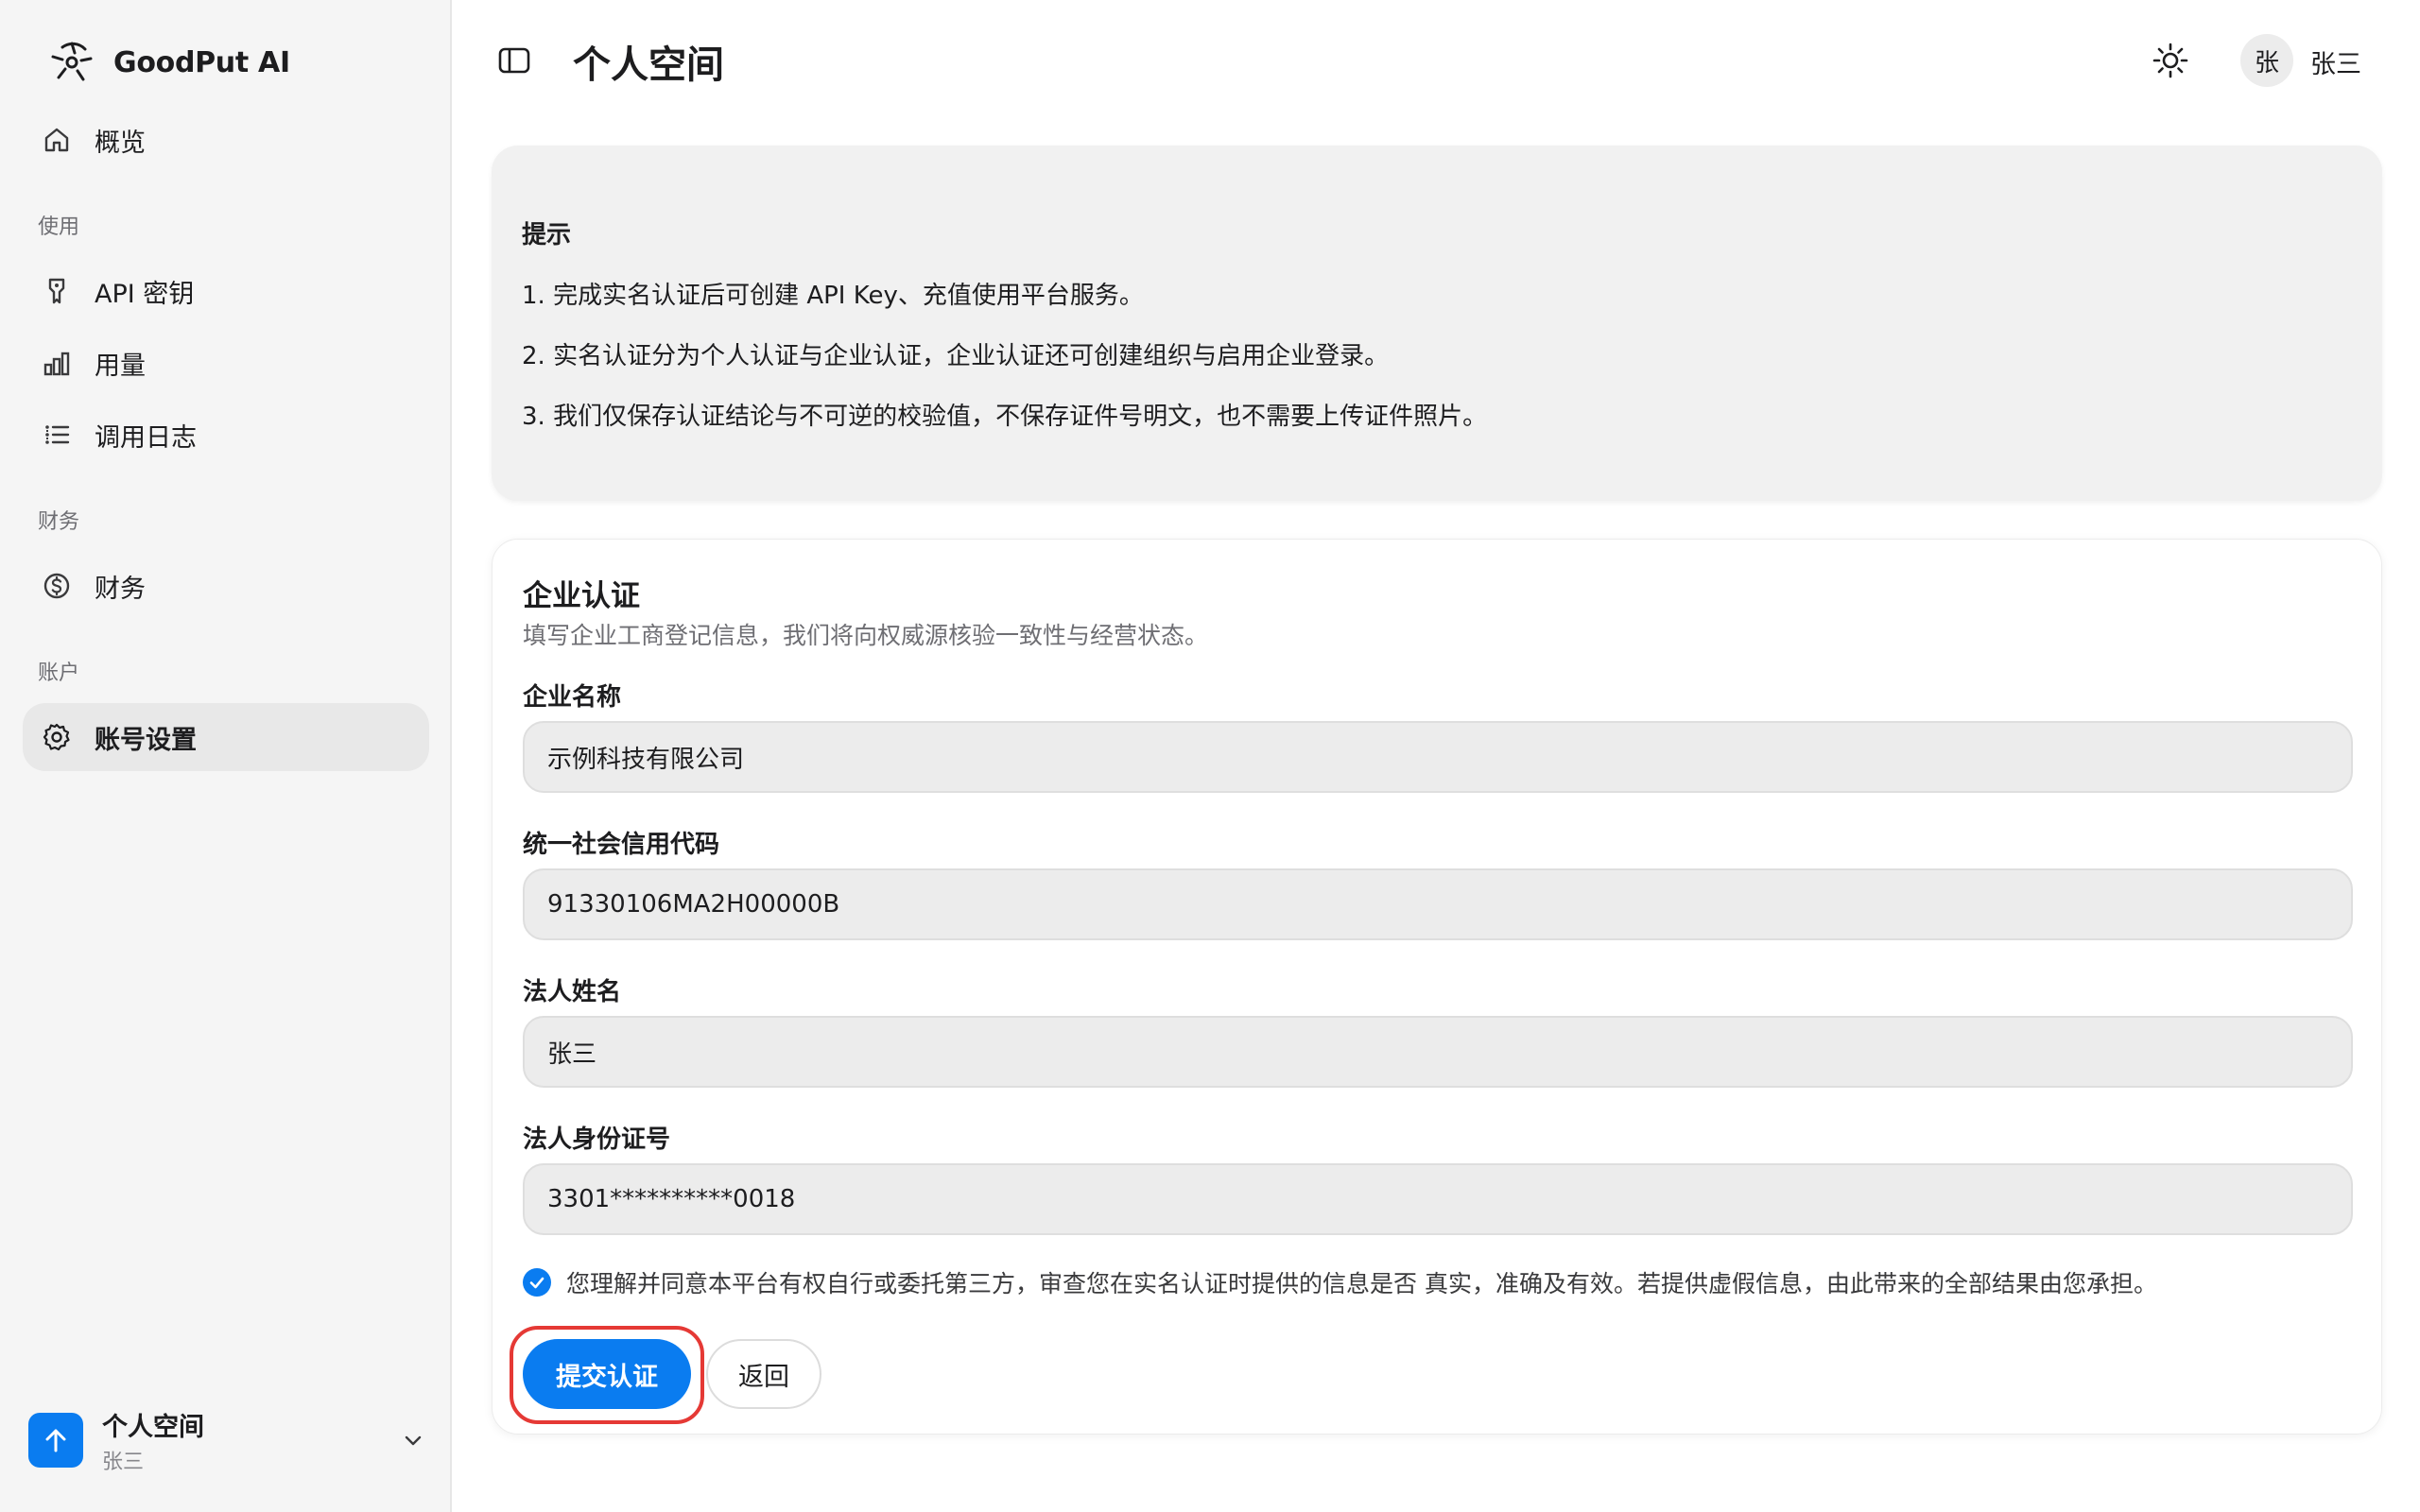 This screenshot has width=2420, height=1512. I want to click on legal-id-input, so click(1438, 1199).